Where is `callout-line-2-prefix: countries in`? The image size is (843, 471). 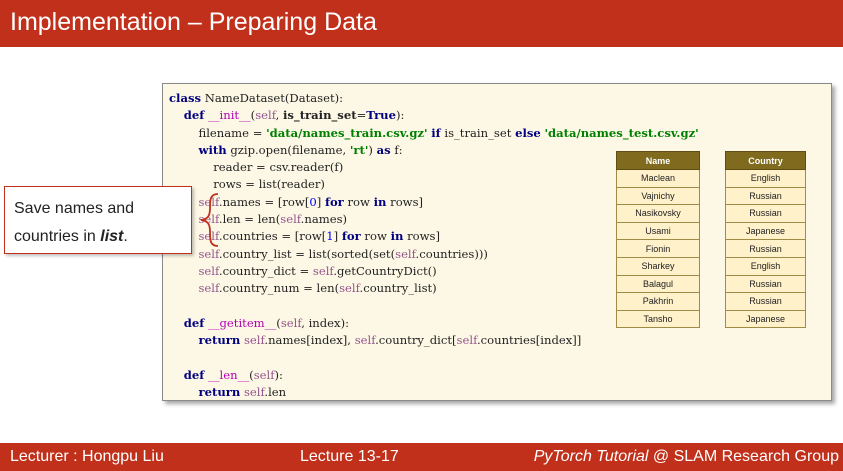 callout-line-2-prefix: countries in is located at coordinates (57, 236).